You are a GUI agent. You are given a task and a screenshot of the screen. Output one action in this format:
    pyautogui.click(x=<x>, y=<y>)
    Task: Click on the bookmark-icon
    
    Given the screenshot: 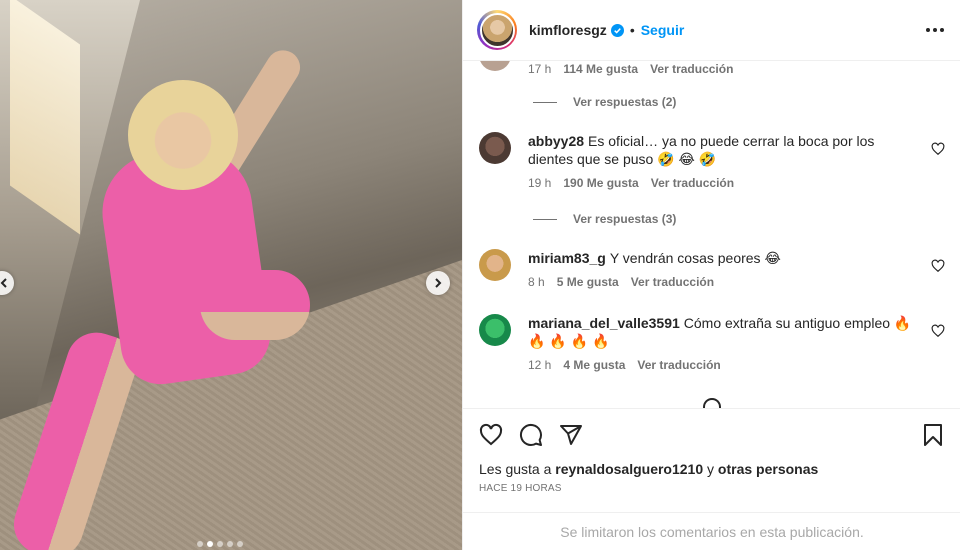 What is the action you would take?
    pyautogui.click(x=933, y=435)
    